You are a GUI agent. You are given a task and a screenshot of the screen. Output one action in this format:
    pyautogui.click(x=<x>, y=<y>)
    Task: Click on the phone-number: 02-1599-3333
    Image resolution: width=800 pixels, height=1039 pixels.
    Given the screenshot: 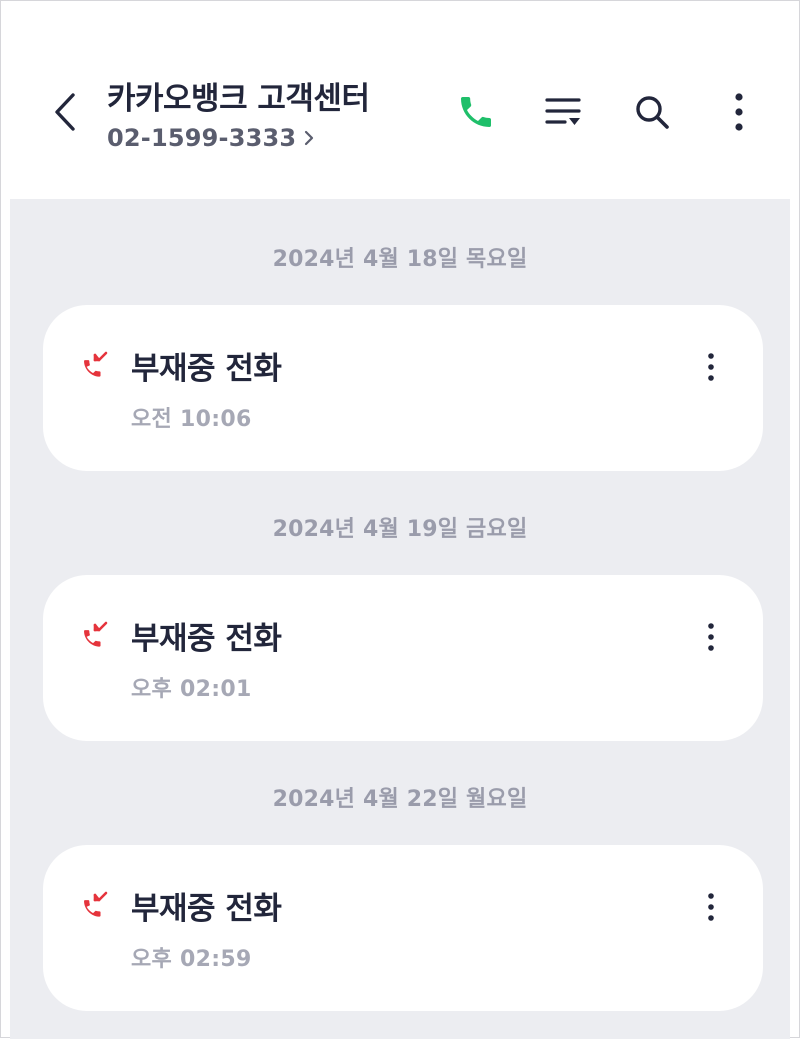 What is the action you would take?
    pyautogui.click(x=202, y=138)
    